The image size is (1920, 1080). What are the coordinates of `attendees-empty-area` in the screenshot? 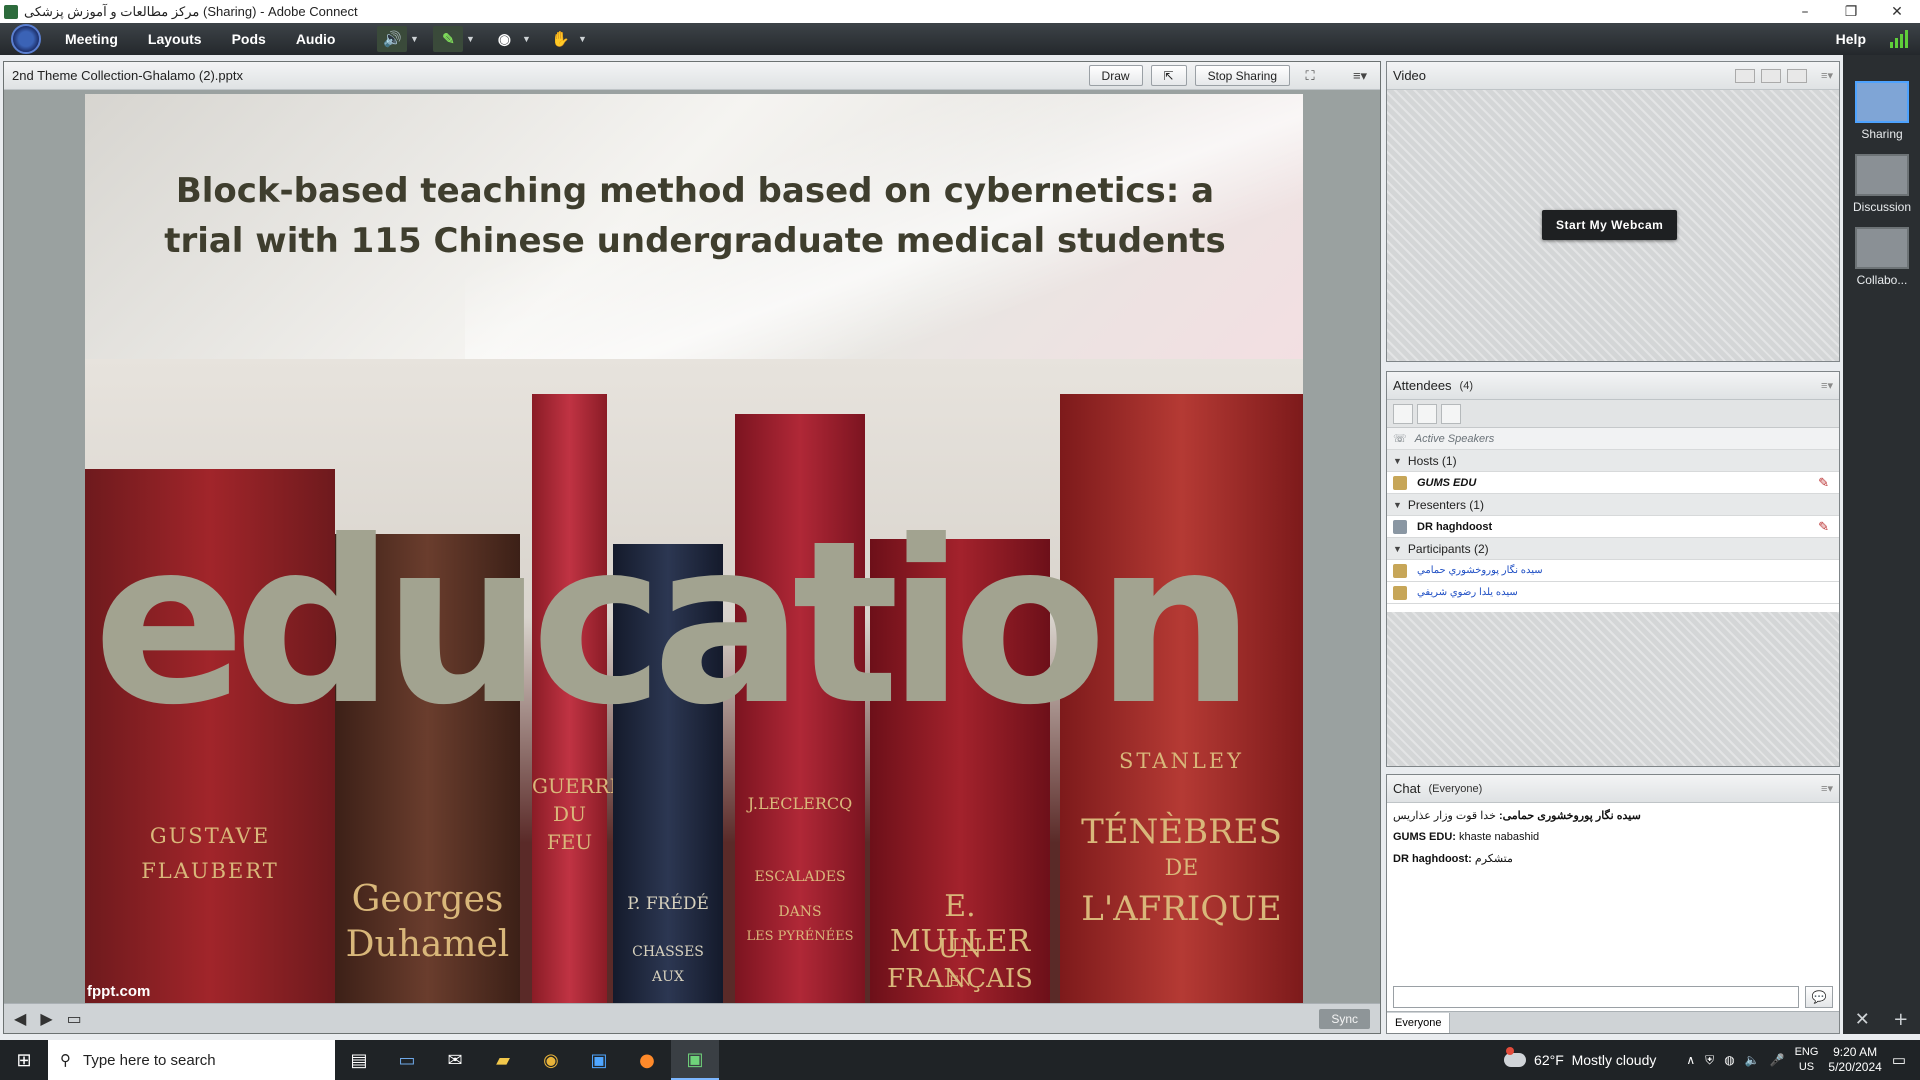 It's located at (1613, 689).